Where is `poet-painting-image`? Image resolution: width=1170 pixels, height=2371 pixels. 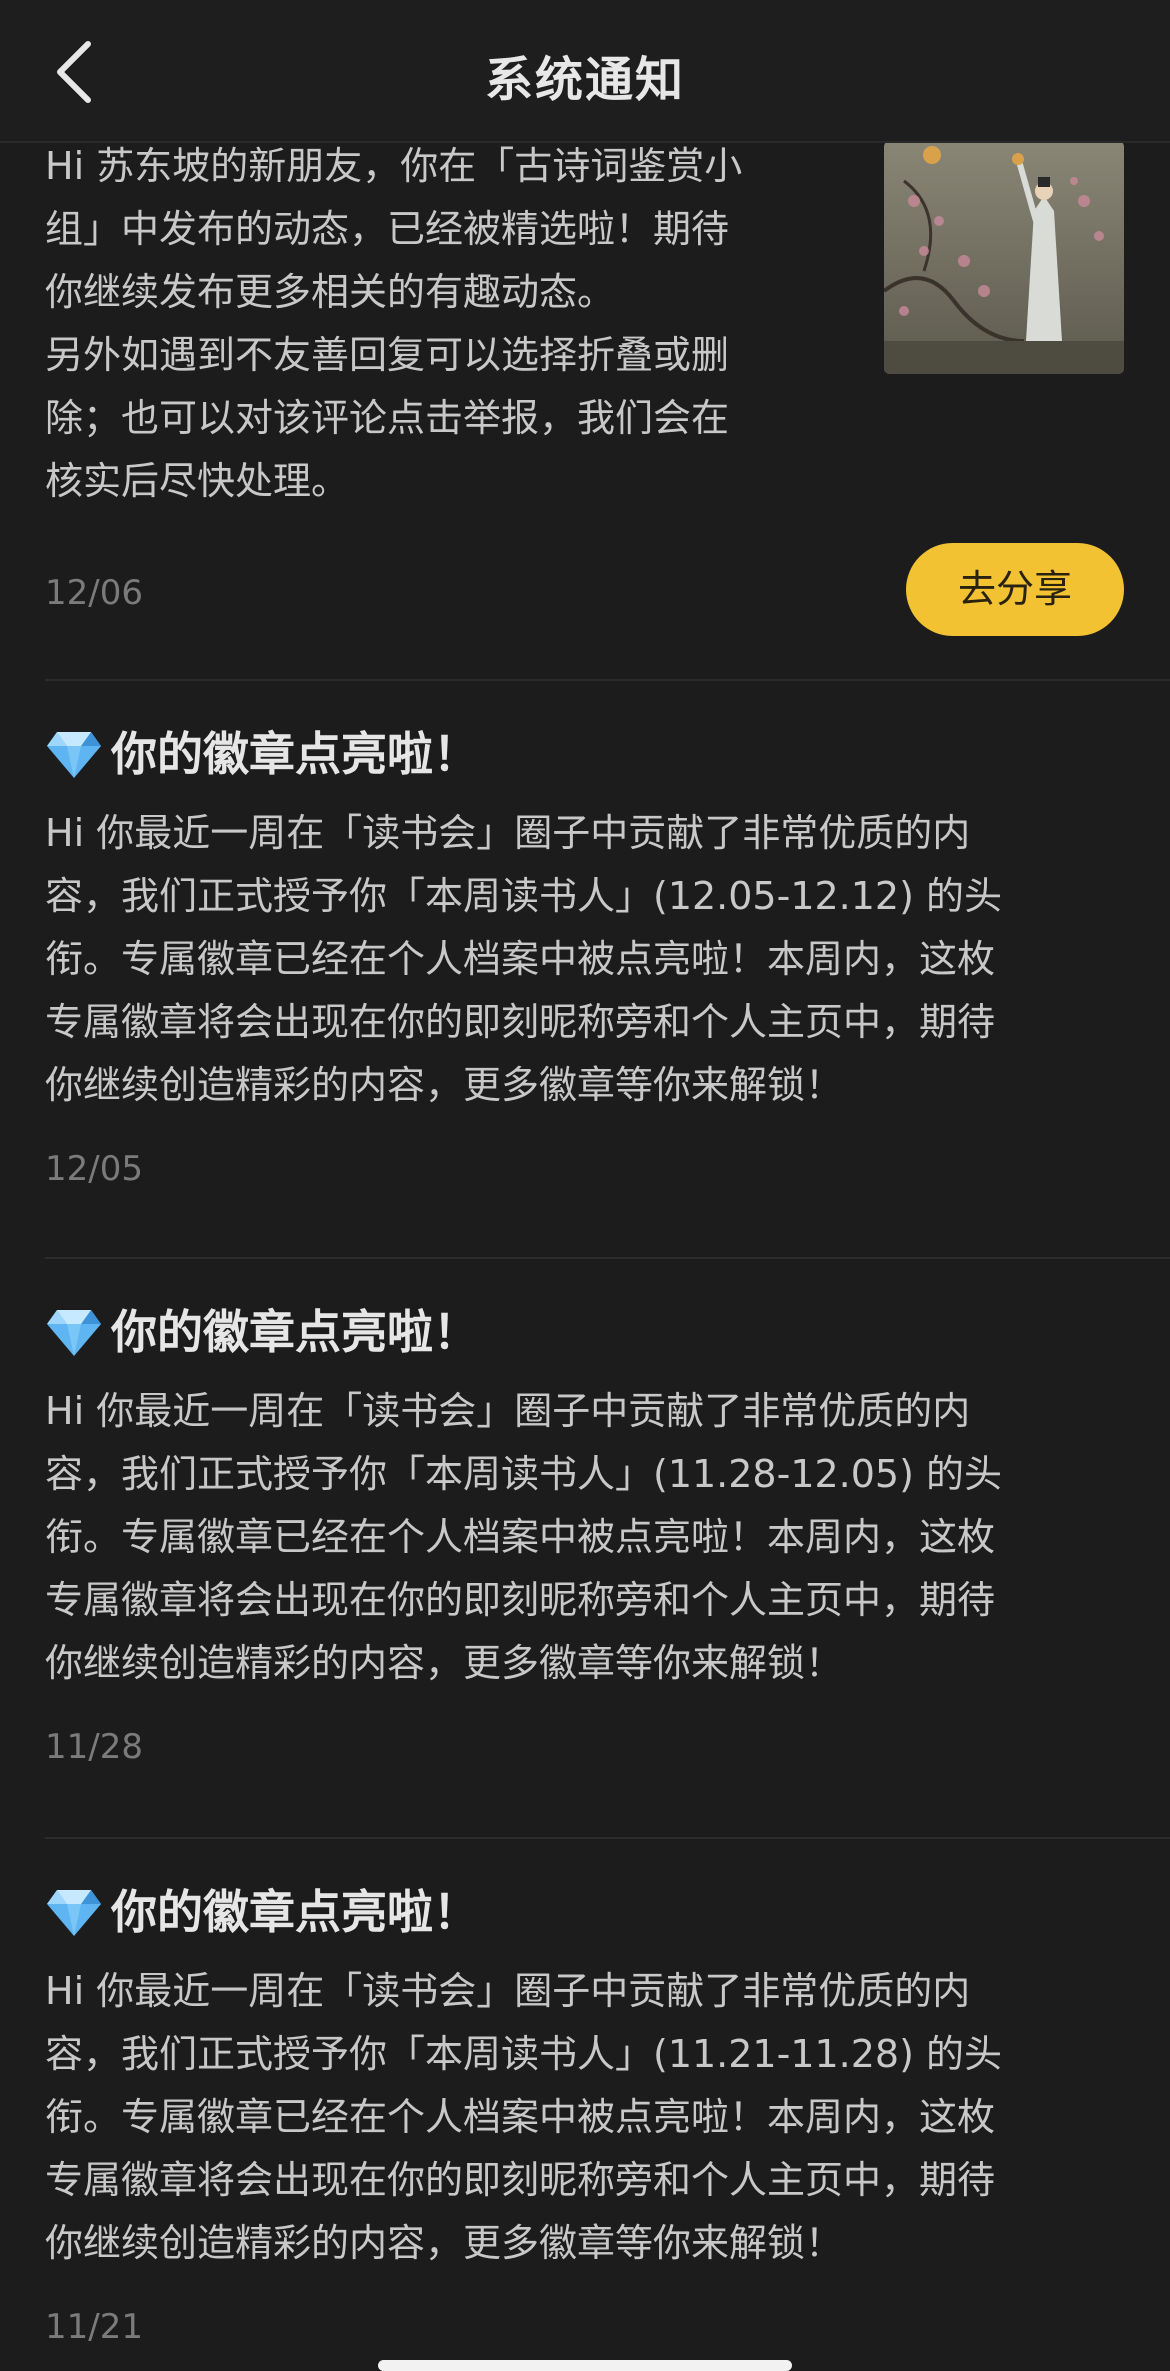
poet-painting-image is located at coordinates (1004, 257).